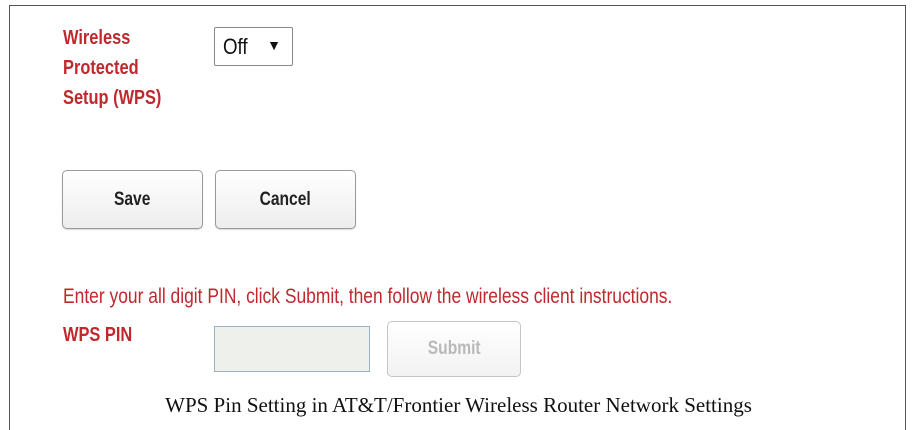 Image resolution: width=916 pixels, height=430 pixels. What do you see at coordinates (253, 46) in the screenshot?
I see `wps-mode-select: Off ▼` at bounding box center [253, 46].